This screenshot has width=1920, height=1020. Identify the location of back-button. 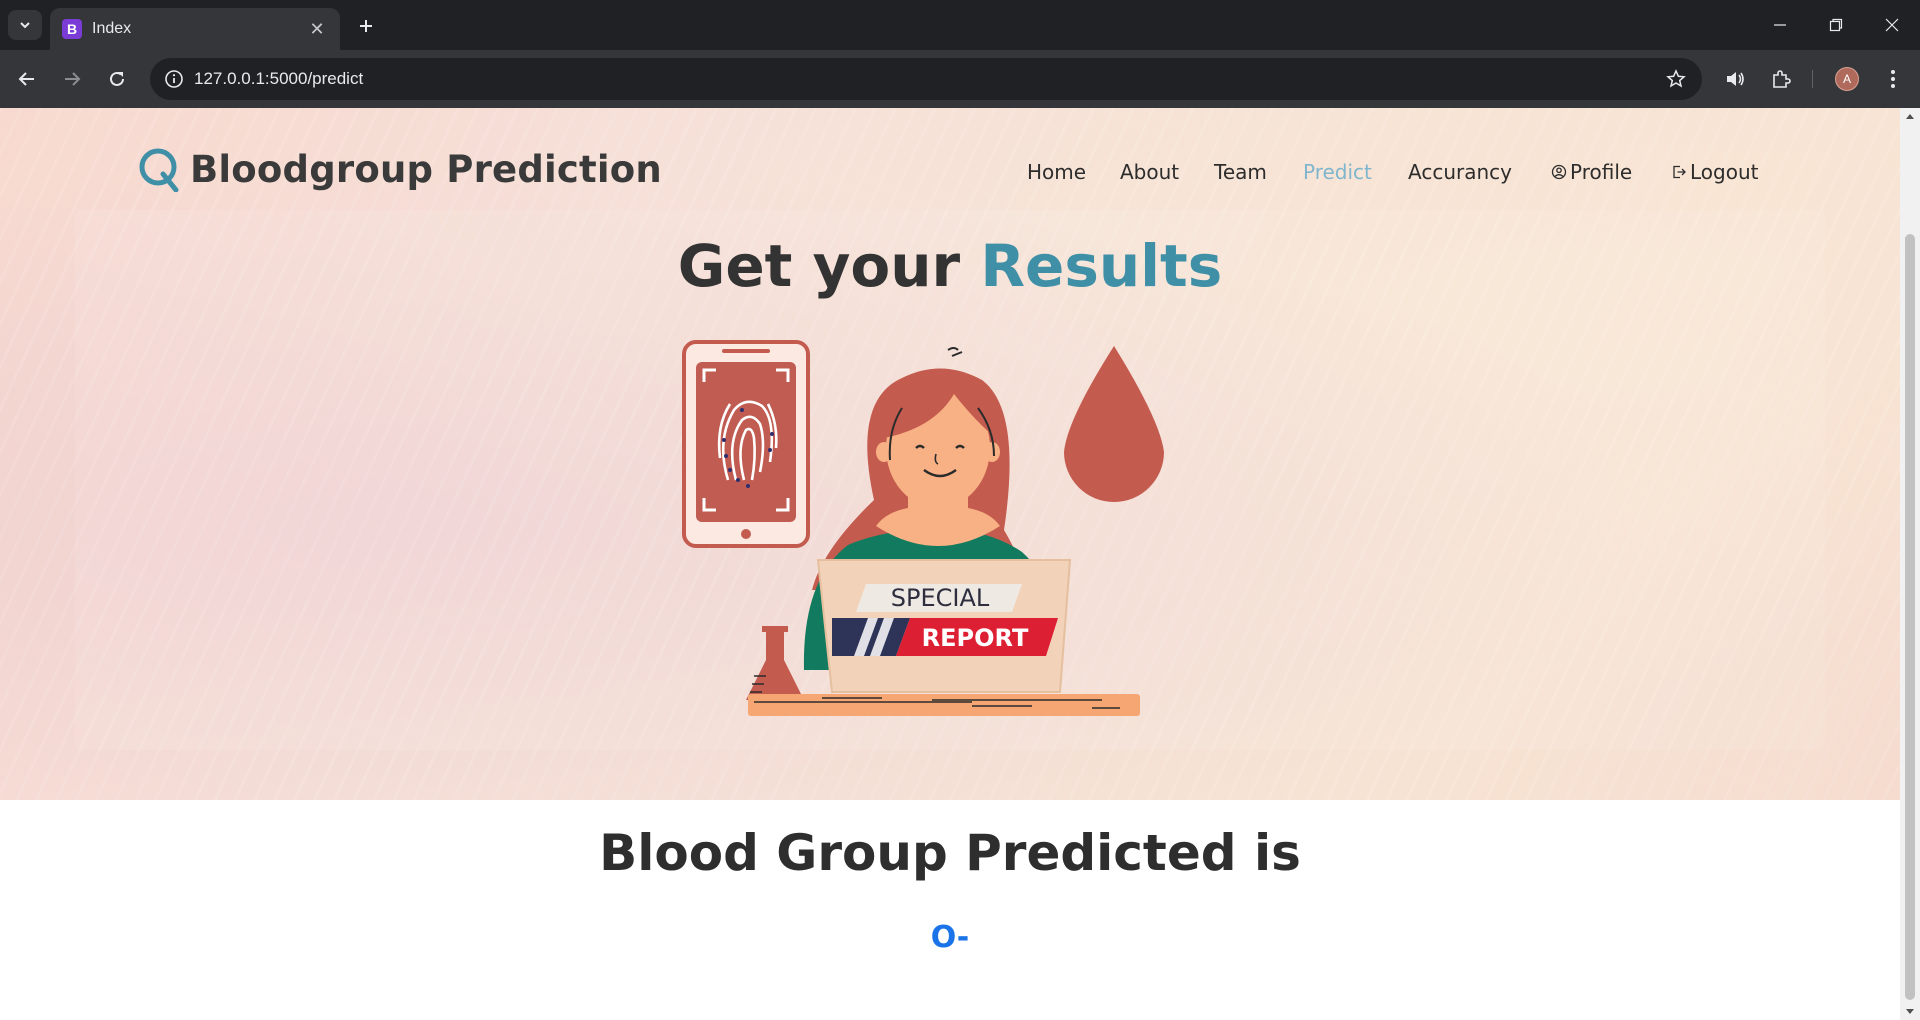
(27, 79).